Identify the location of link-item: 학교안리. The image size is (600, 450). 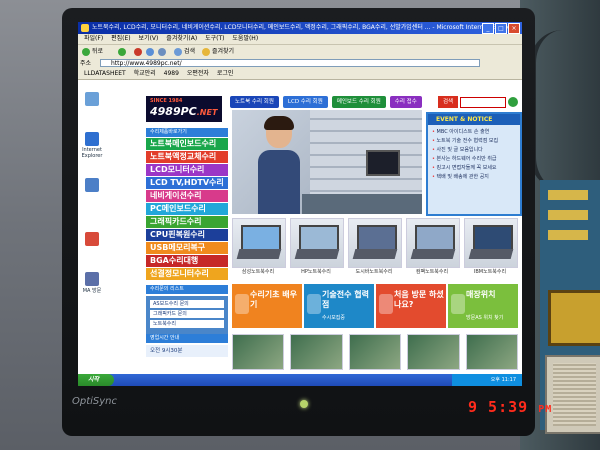
(145, 73).